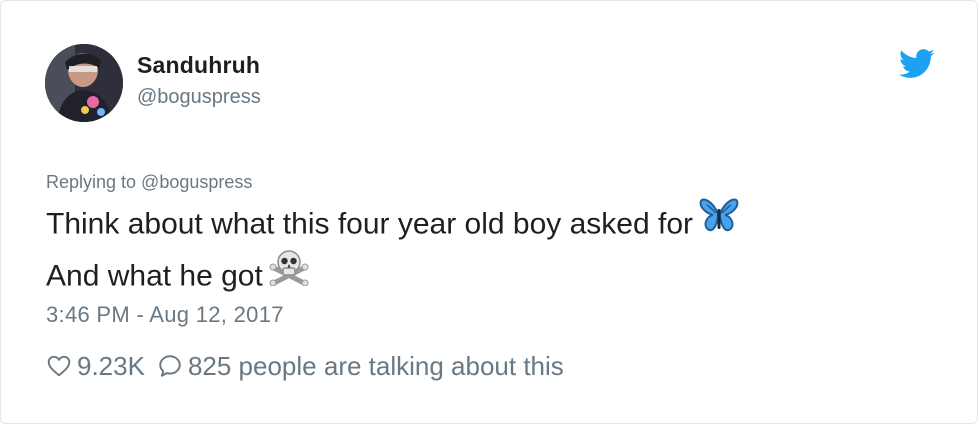 This screenshot has height=426, width=980. Describe the element at coordinates (199, 97) in the screenshot. I see `user-handle: @boguspress` at that location.